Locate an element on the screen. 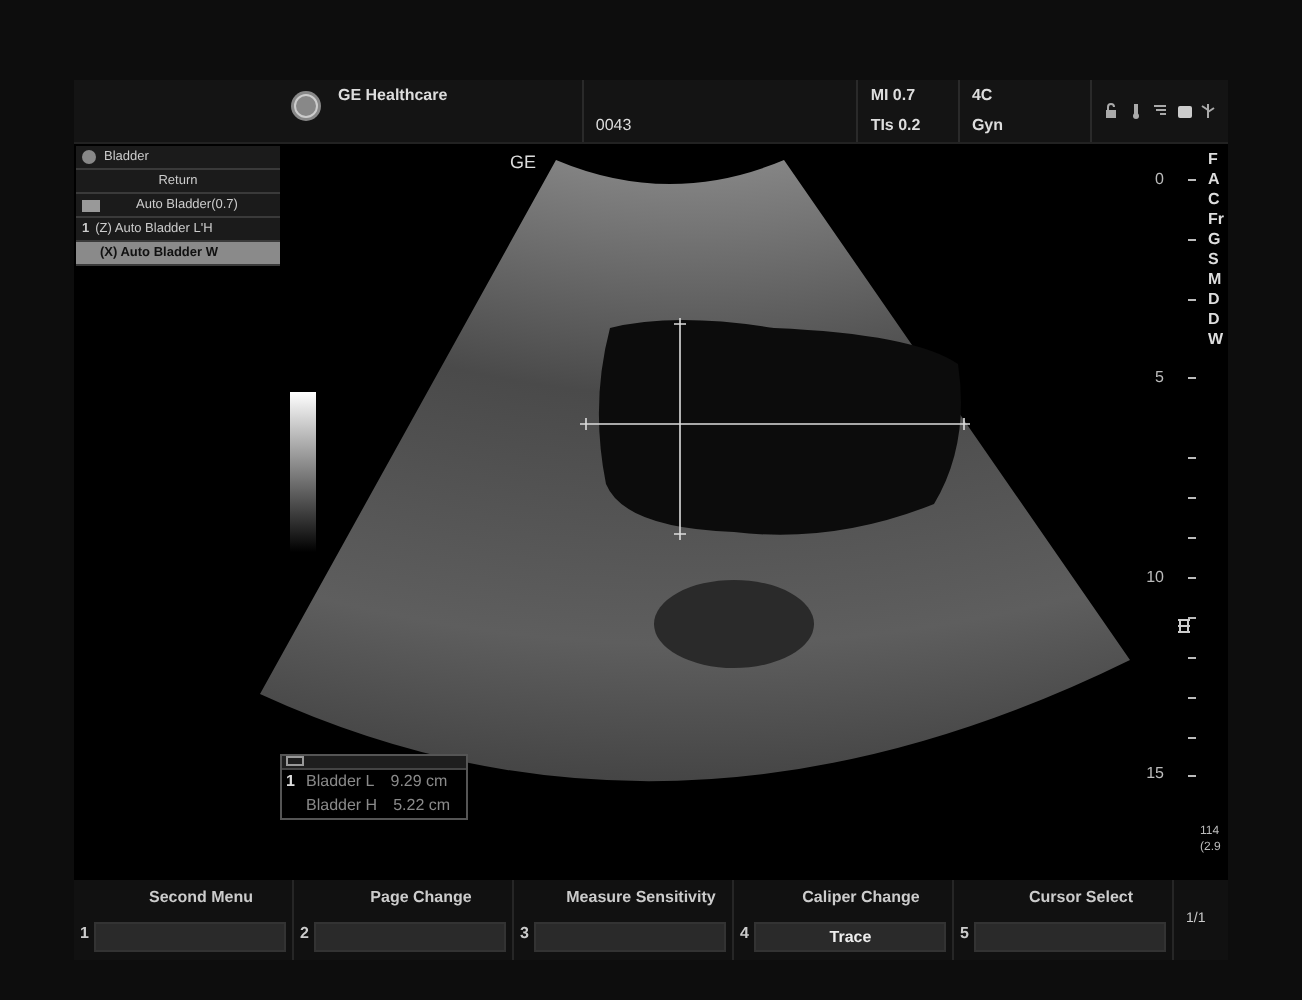  lock-icon is located at coordinates (1112, 111).